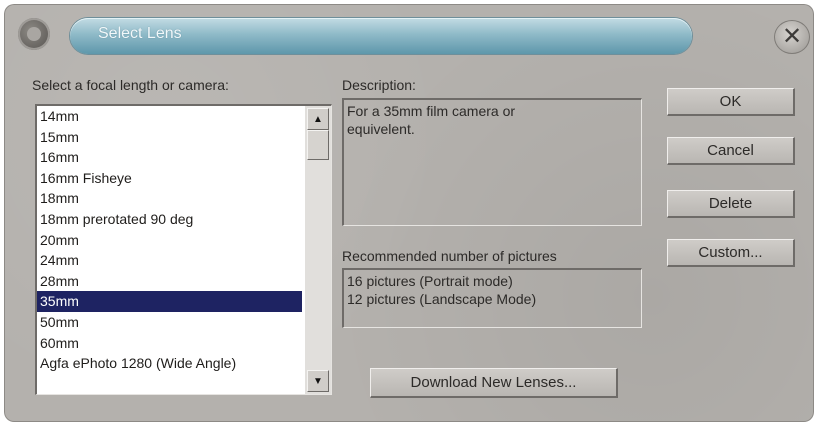 The height and width of the screenshot is (426, 819). Describe the element at coordinates (442, 299) in the screenshot. I see `recommended-line-landscape: 12 pictures (Landscape Mode)` at that location.